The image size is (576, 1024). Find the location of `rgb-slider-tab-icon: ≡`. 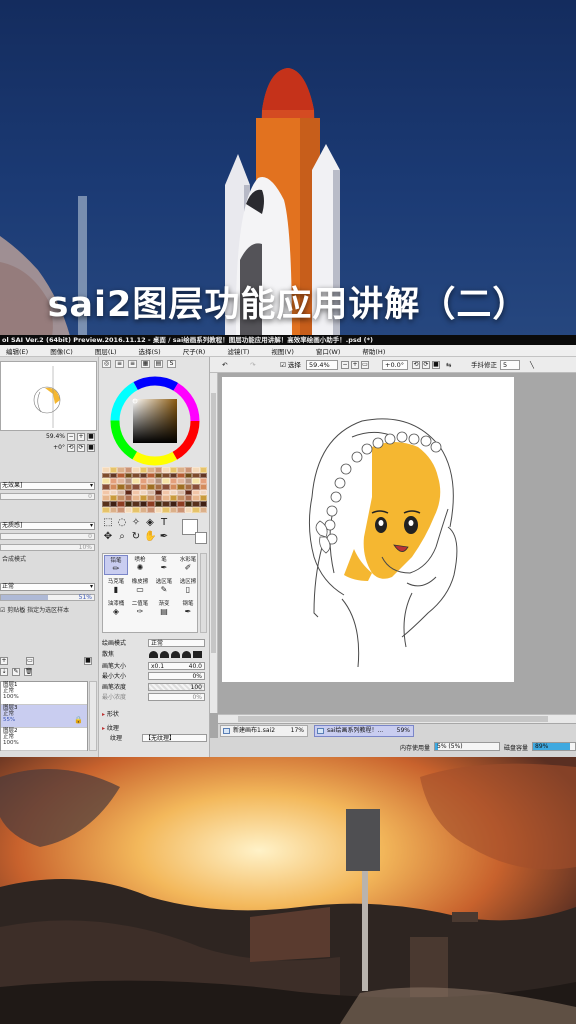

rgb-slider-tab-icon: ≡ is located at coordinates (119, 364).